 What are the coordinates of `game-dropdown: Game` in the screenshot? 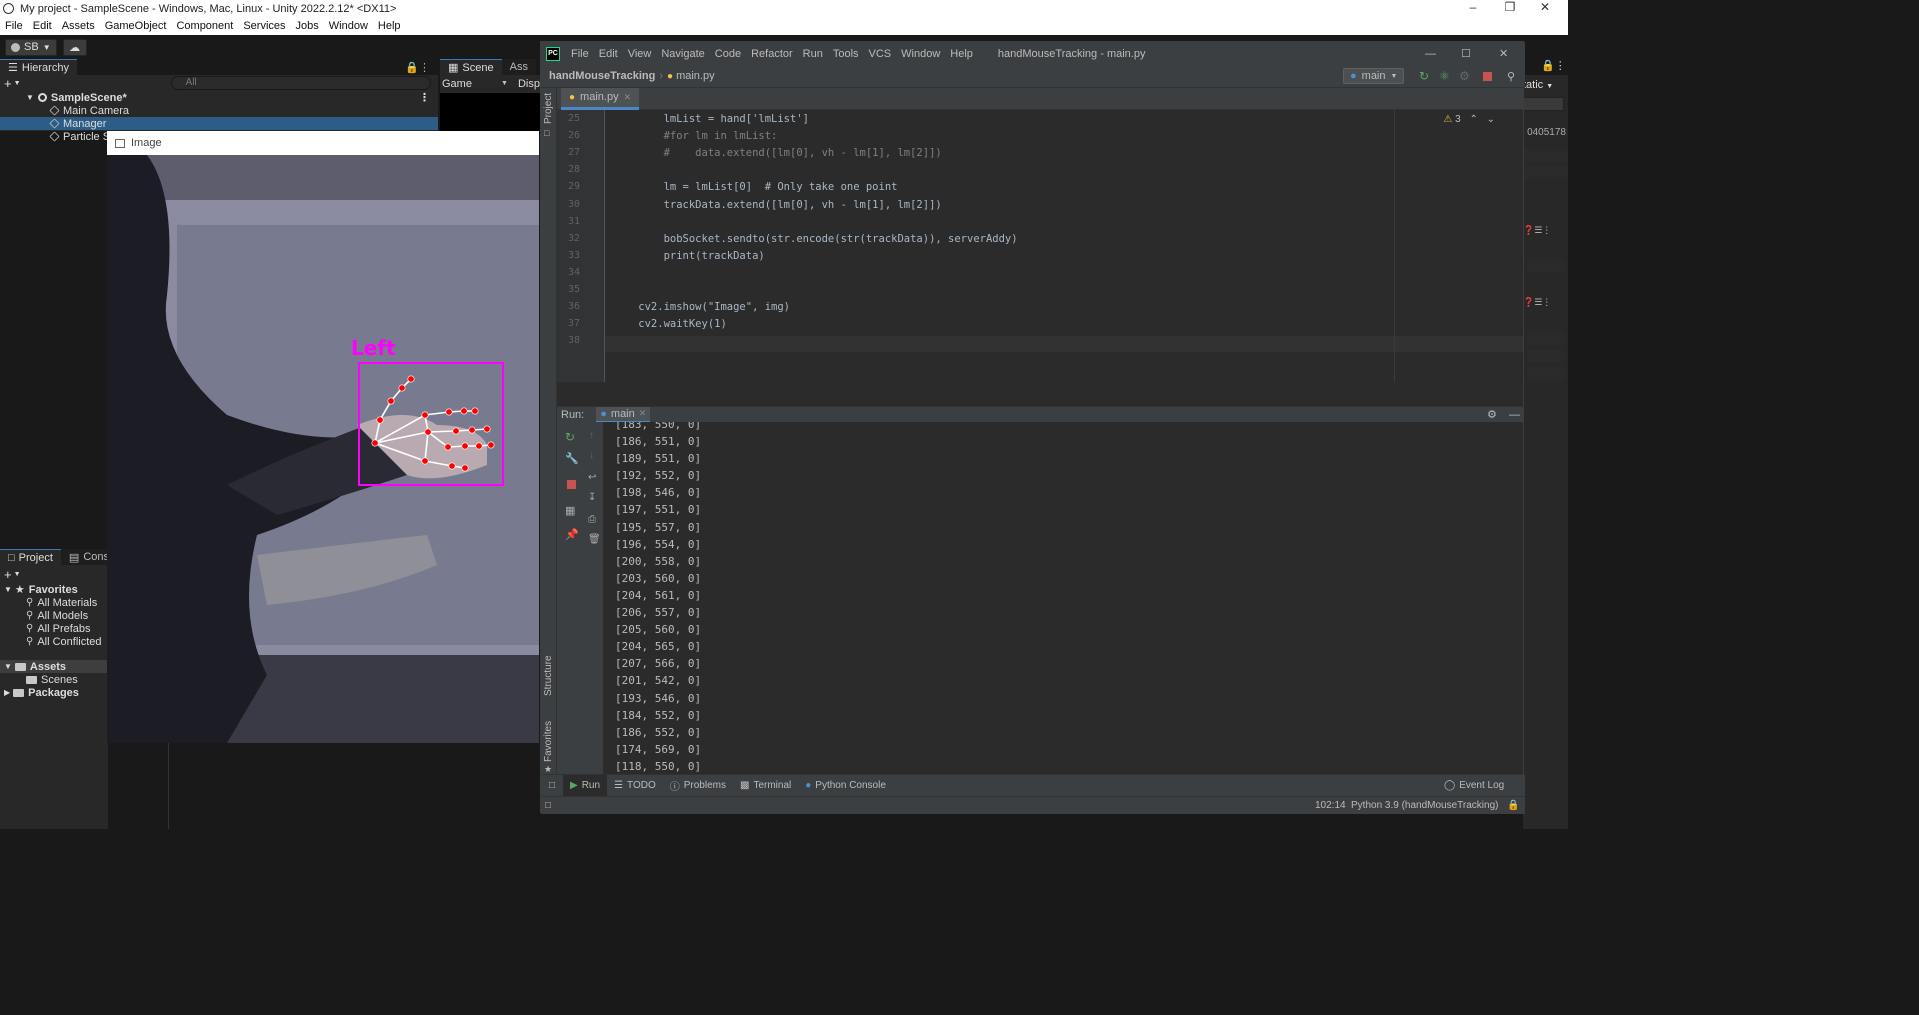 It's located at (466, 84).